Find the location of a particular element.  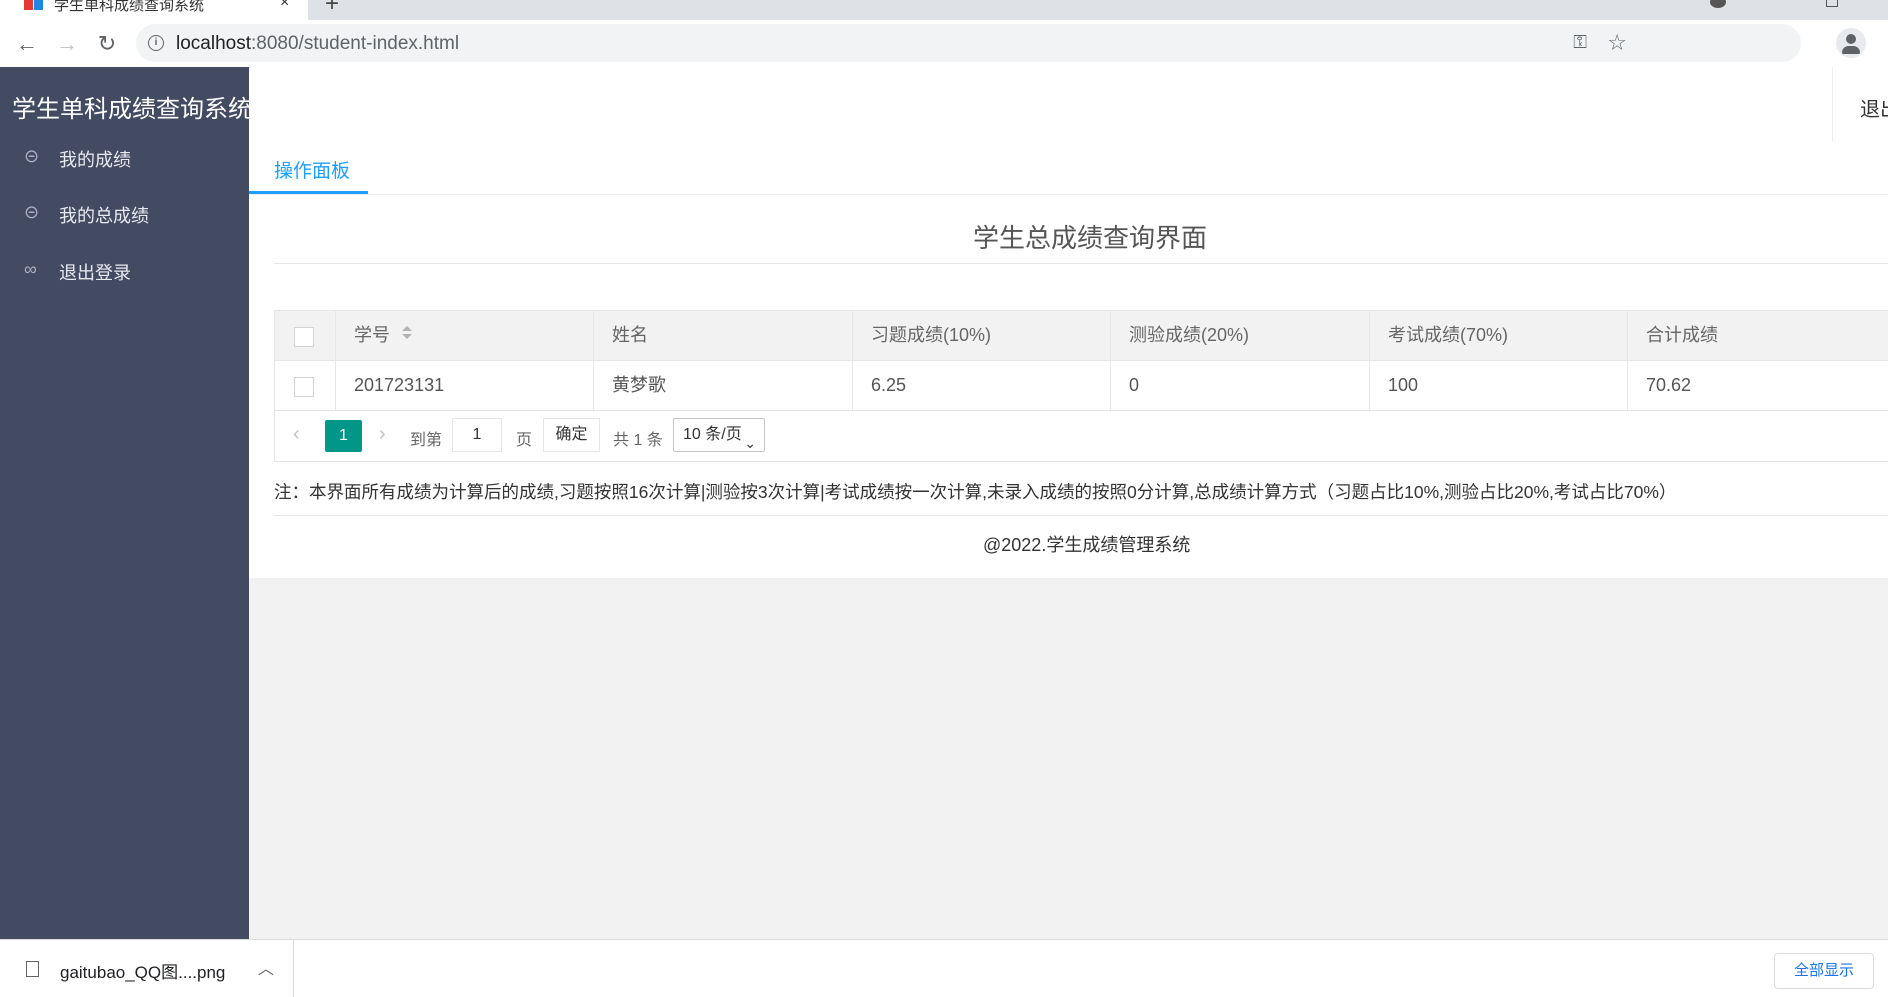

column-header-exam: 考试成绩(70%) is located at coordinates (1499, 335).